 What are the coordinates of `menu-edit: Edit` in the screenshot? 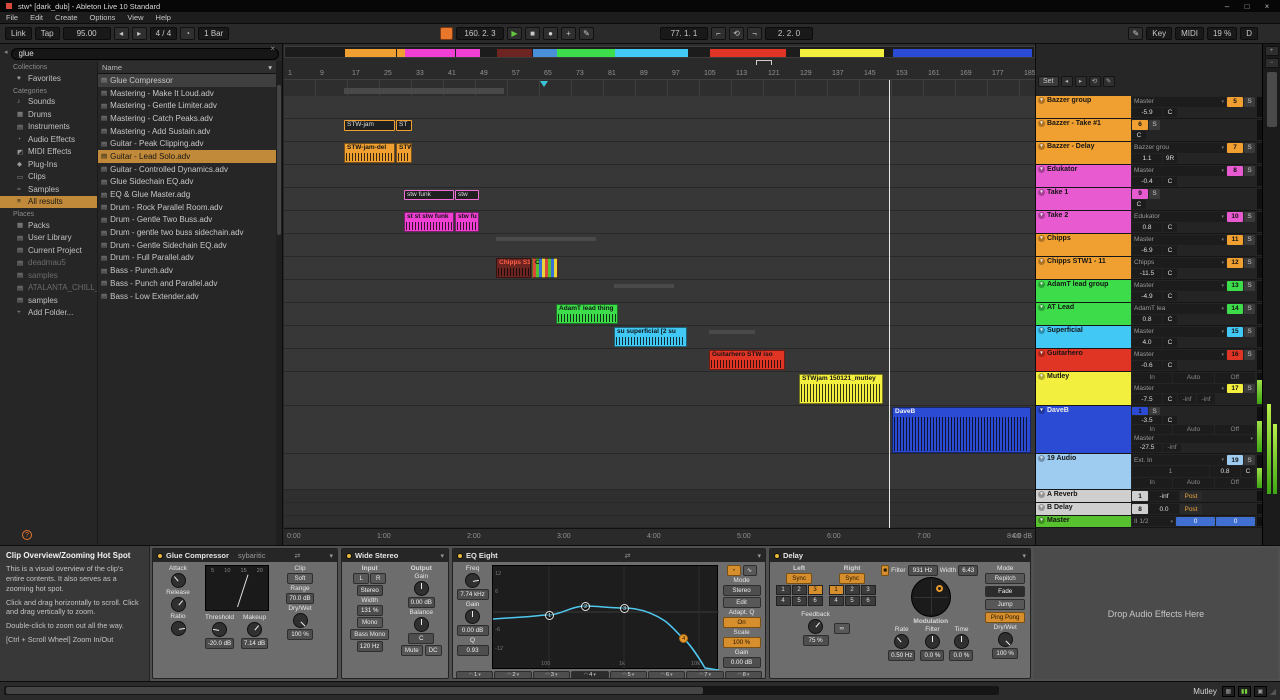 It's located at (36, 17).